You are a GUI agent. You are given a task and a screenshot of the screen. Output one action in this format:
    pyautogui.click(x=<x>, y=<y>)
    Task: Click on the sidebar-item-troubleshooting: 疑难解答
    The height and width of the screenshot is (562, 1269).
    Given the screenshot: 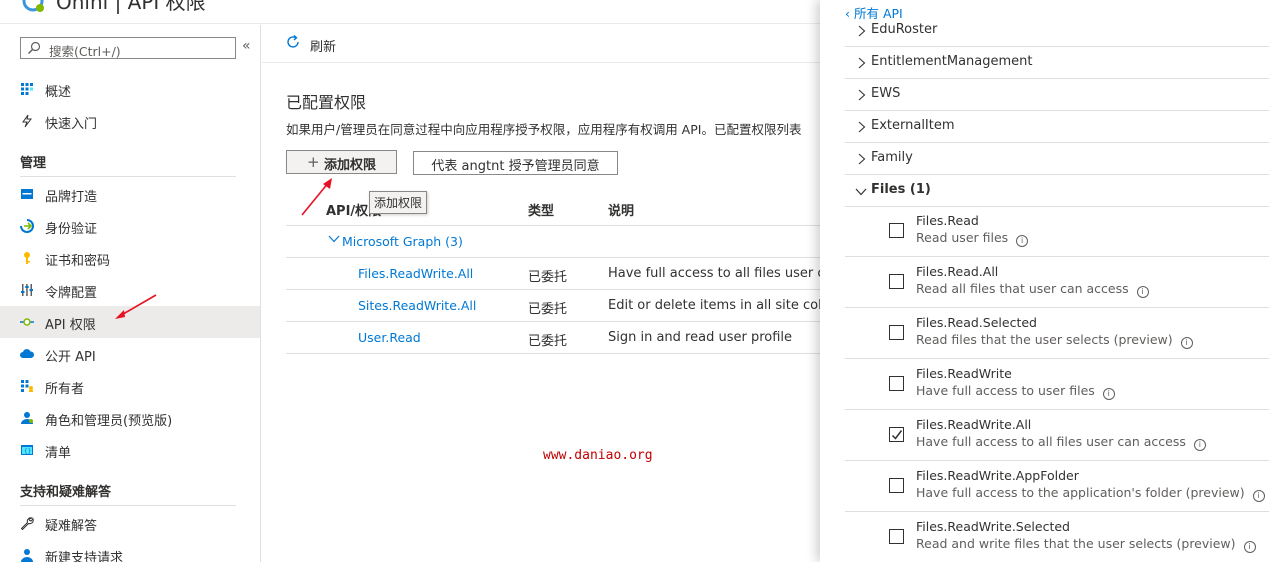 What is the action you would take?
    pyautogui.click(x=130, y=523)
    